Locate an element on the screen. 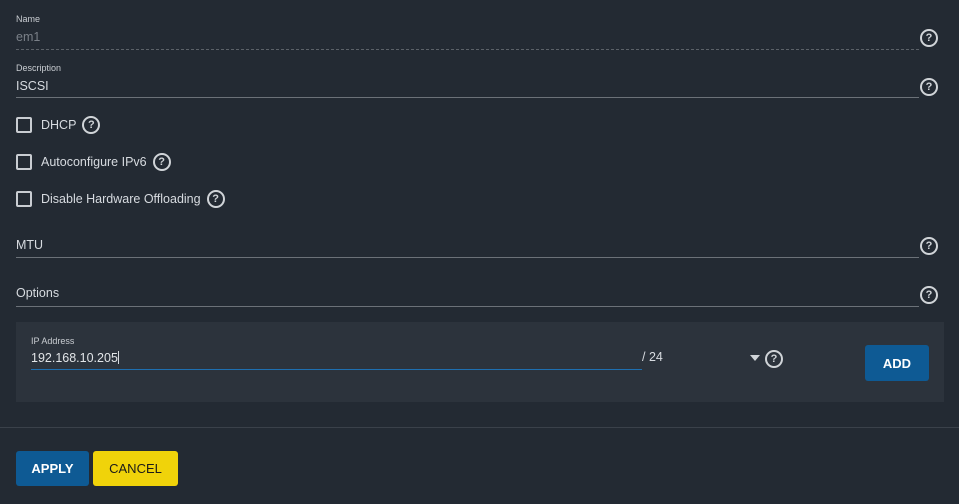 Image resolution: width=959 pixels, height=504 pixels. description-label: Description is located at coordinates (39, 68).